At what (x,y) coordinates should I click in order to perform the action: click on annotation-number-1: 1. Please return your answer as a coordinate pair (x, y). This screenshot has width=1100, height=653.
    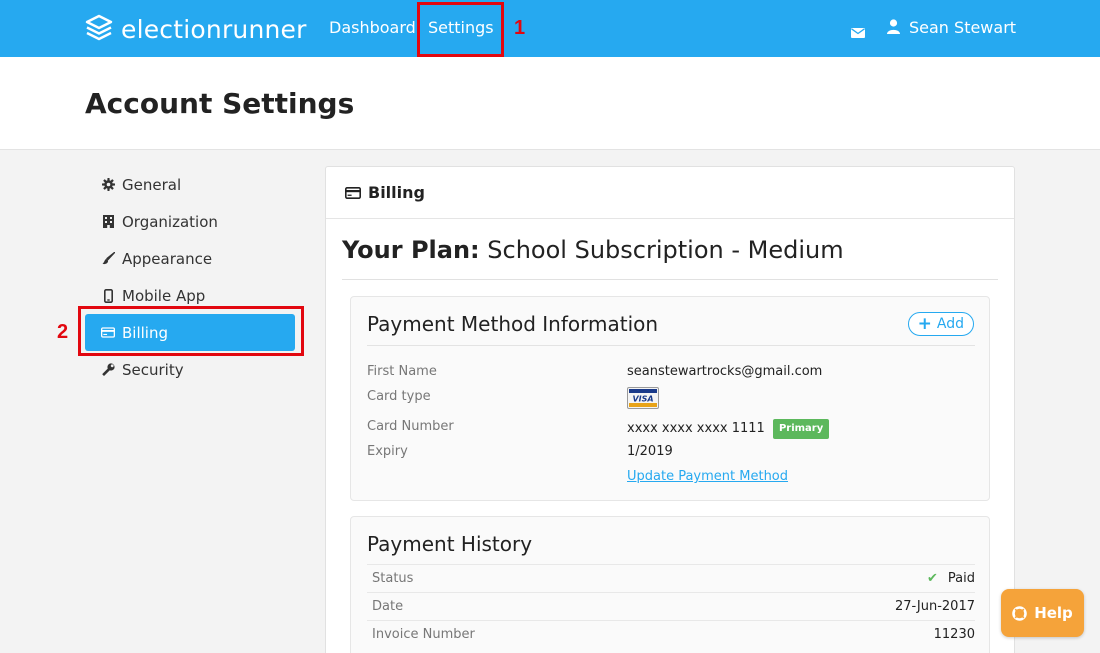
    Looking at the image, I should click on (520, 28).